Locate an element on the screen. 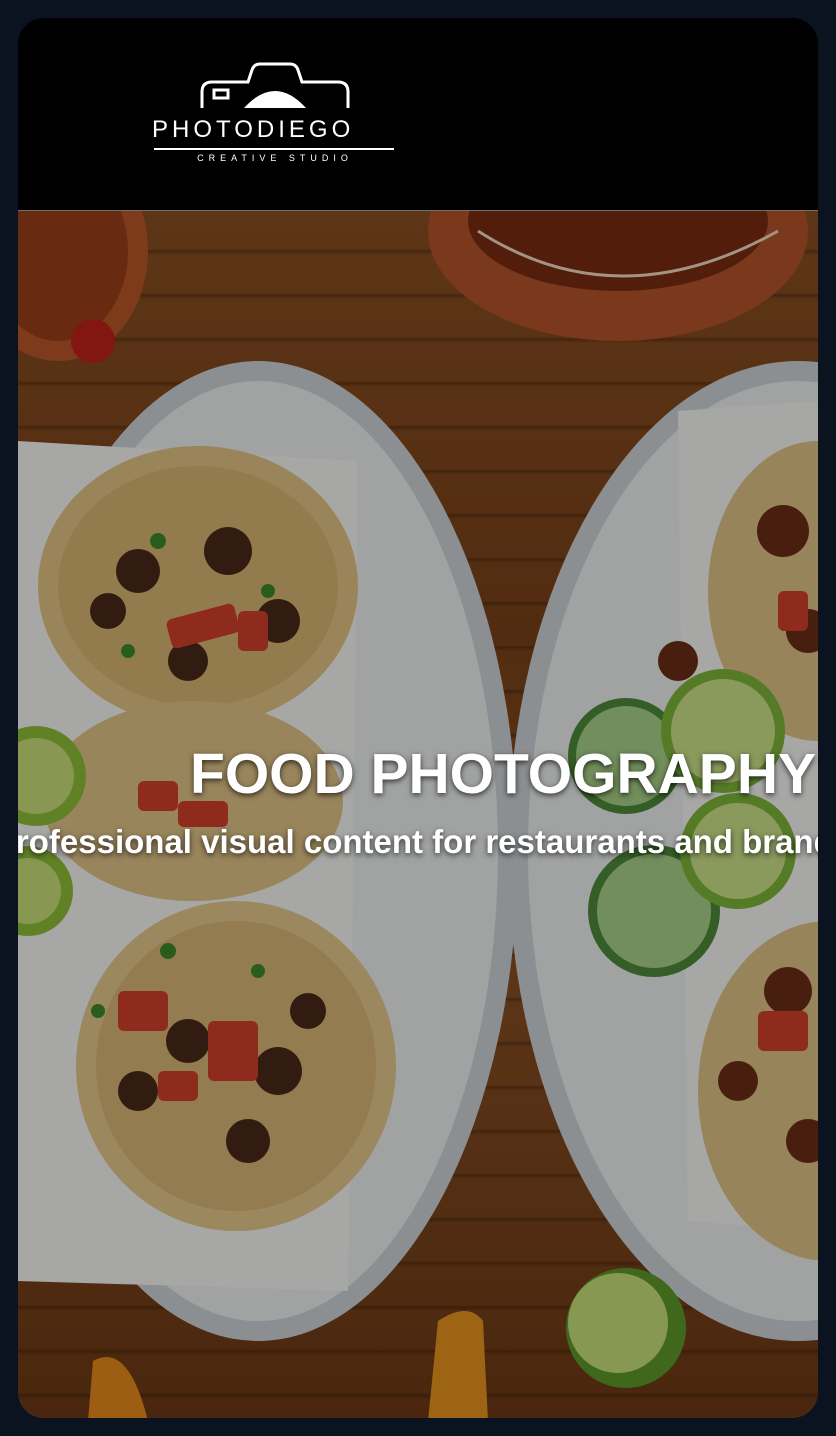 The width and height of the screenshot is (836, 1436). brand-tagline: CREATIVE STUDIO is located at coordinates (275, 158).